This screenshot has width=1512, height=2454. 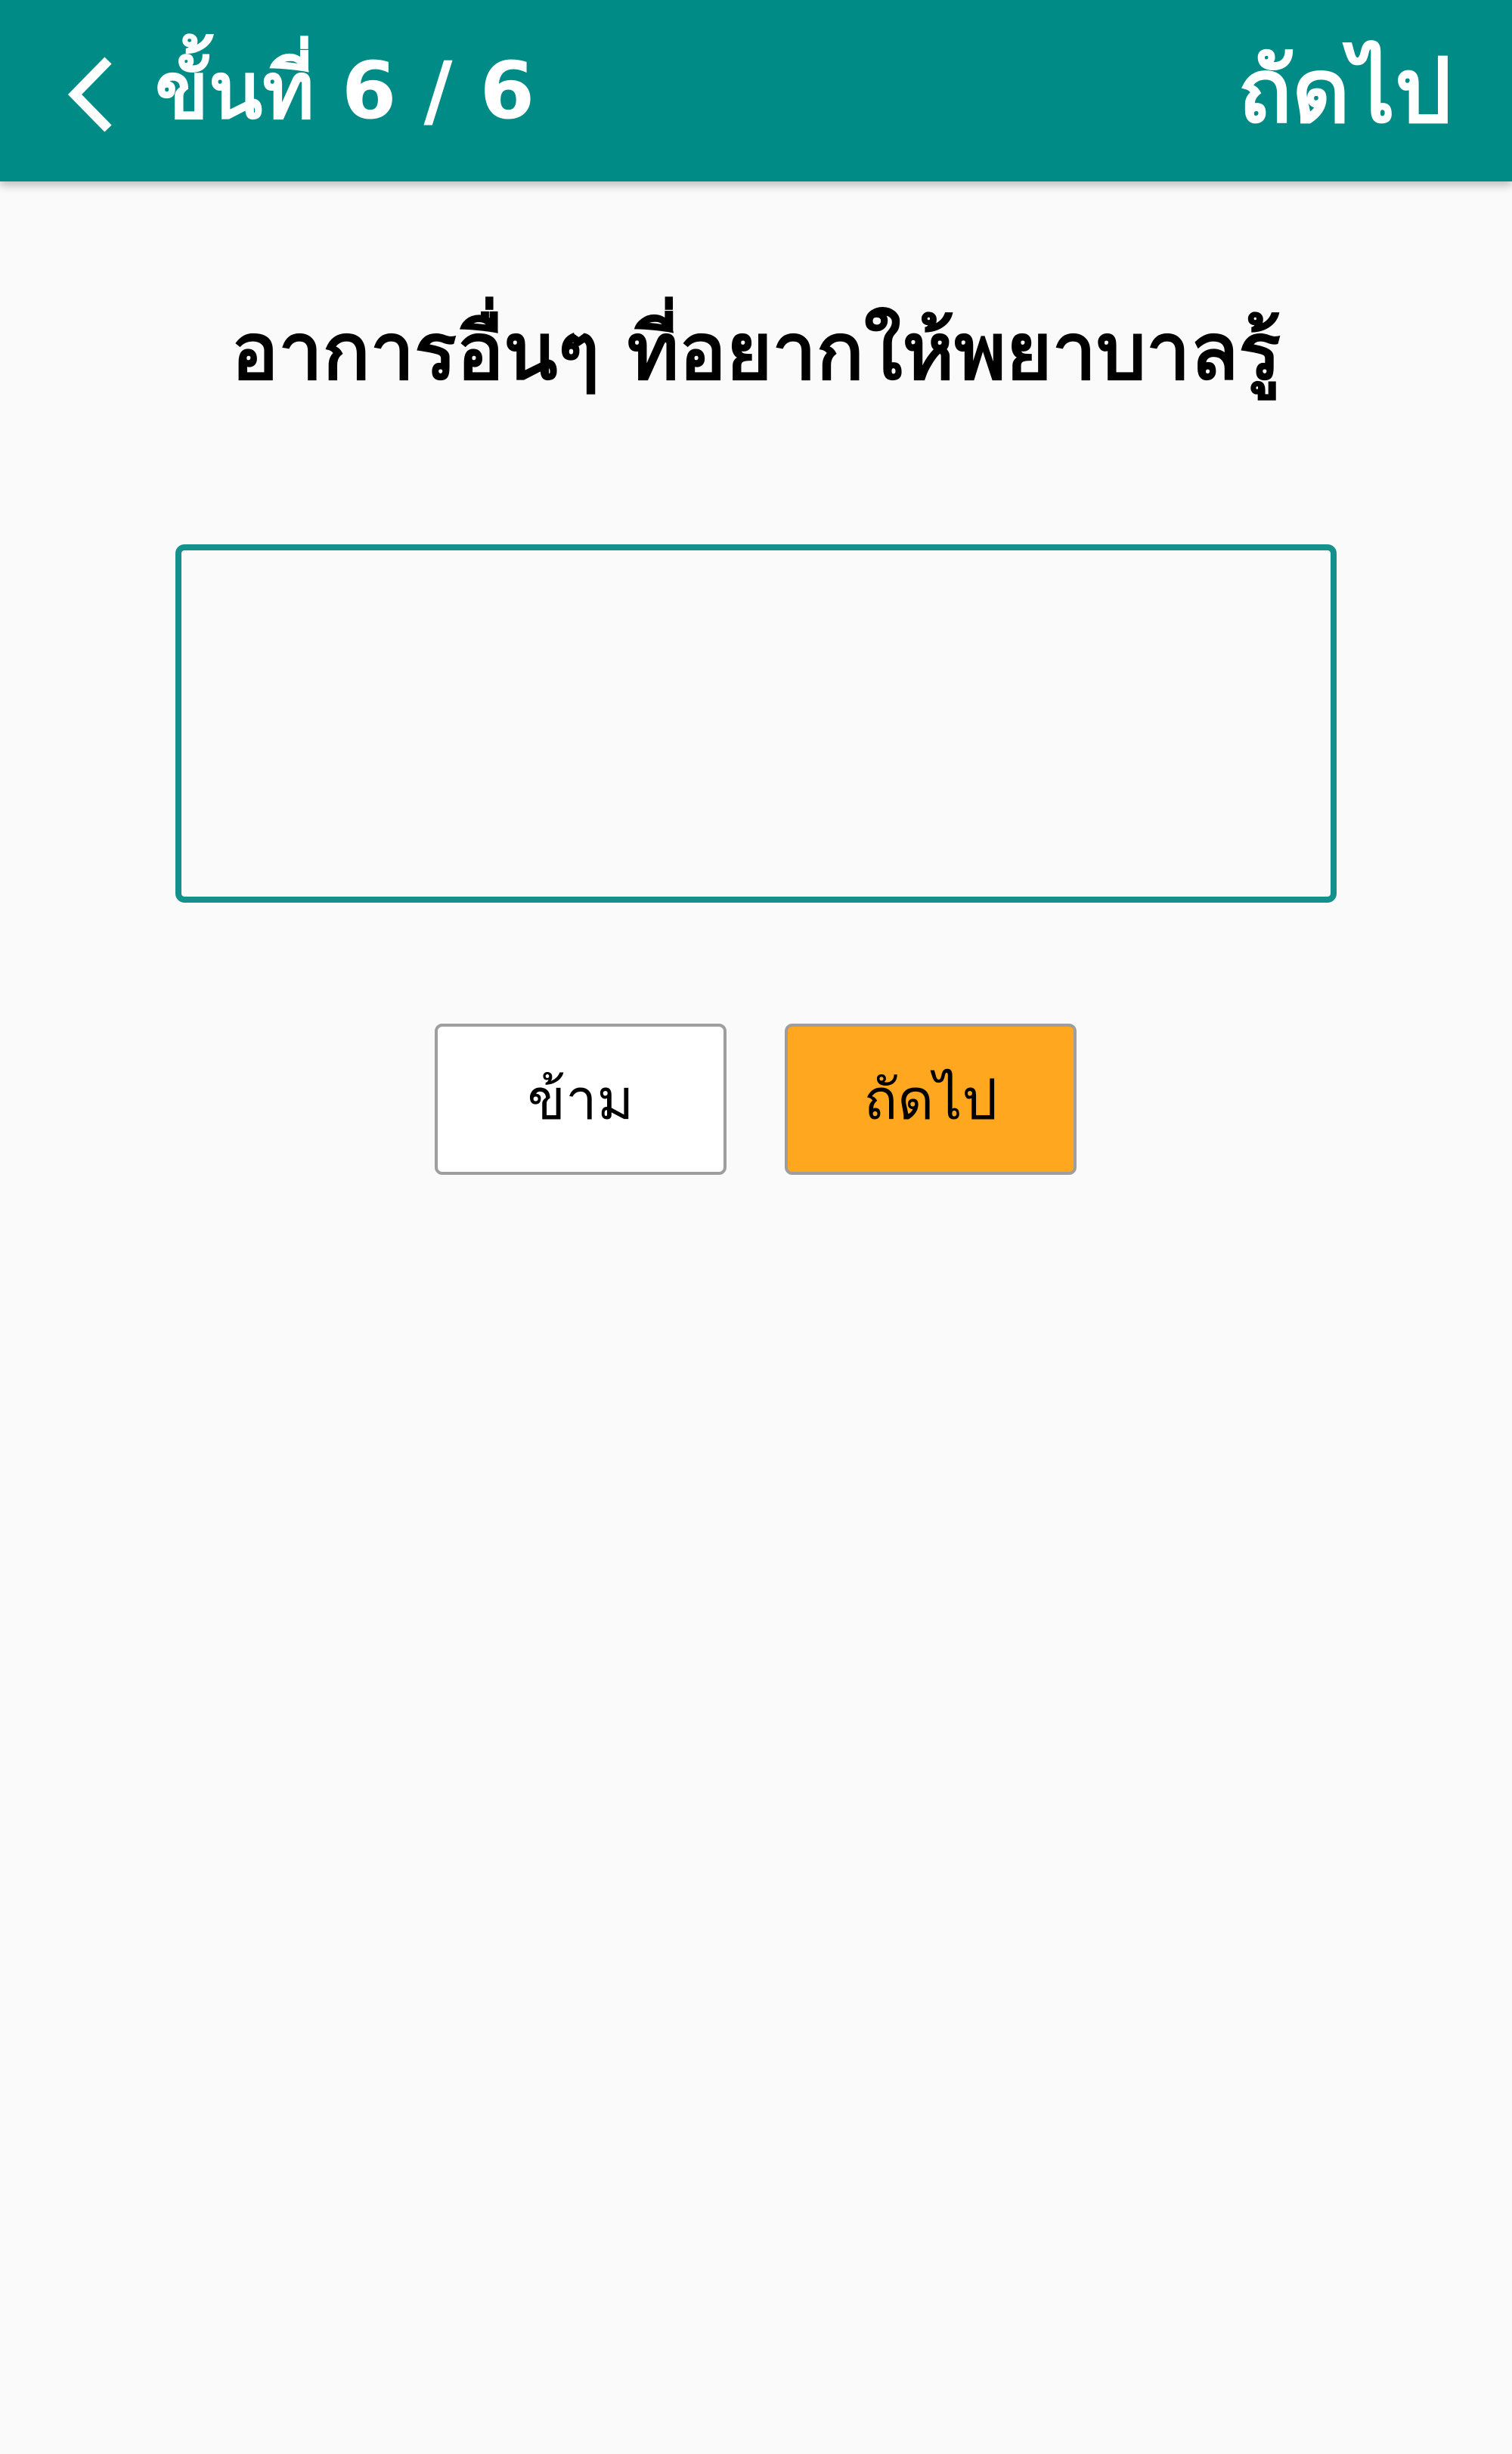 I want to click on chevron-left-icon, so click(x=89, y=94).